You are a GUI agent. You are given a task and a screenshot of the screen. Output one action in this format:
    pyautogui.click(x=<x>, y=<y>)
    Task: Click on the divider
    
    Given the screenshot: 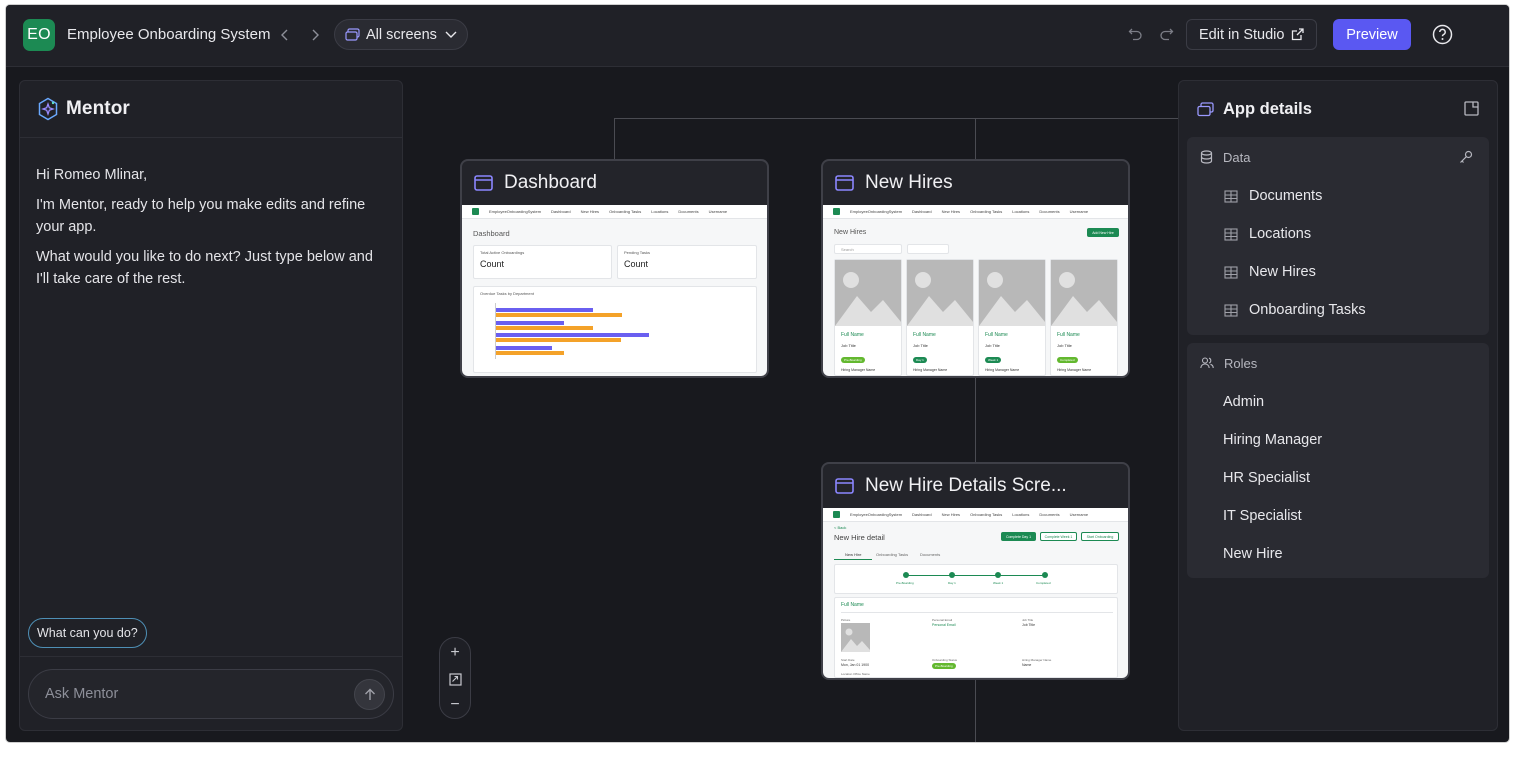 What is the action you would take?
    pyautogui.click(x=977, y=612)
    